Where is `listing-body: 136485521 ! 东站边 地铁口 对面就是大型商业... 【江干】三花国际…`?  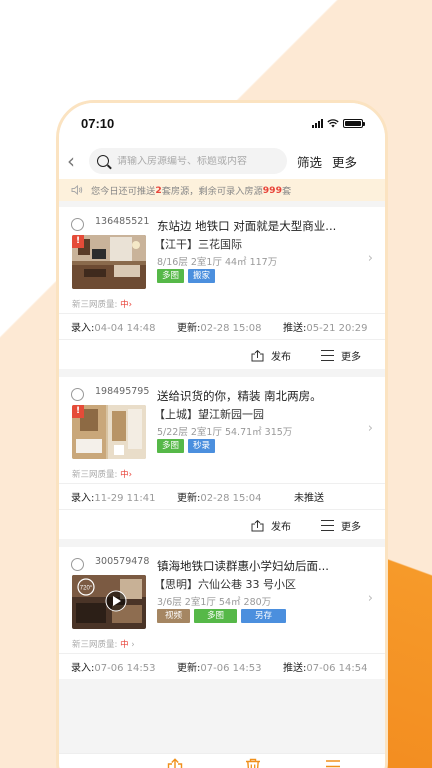
listing-body: 136485521 ! 东站边 地铁口 对面就是大型商业... 【江干】三花国际… is located at coordinates (222, 260).